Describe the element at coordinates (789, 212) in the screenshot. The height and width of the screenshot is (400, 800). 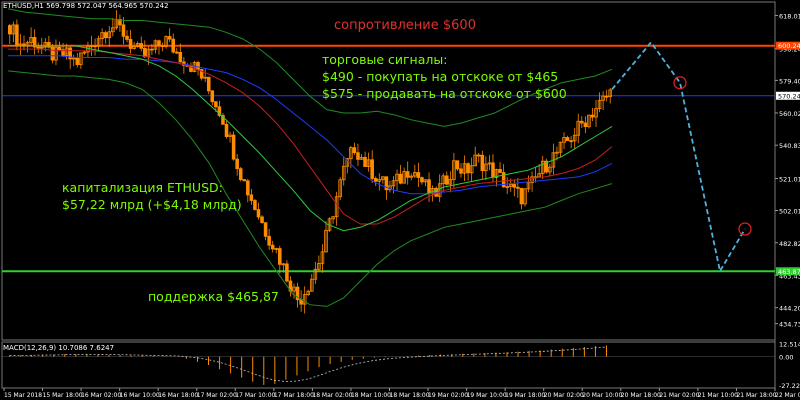
I see `y-tick-label: 502.010` at that location.